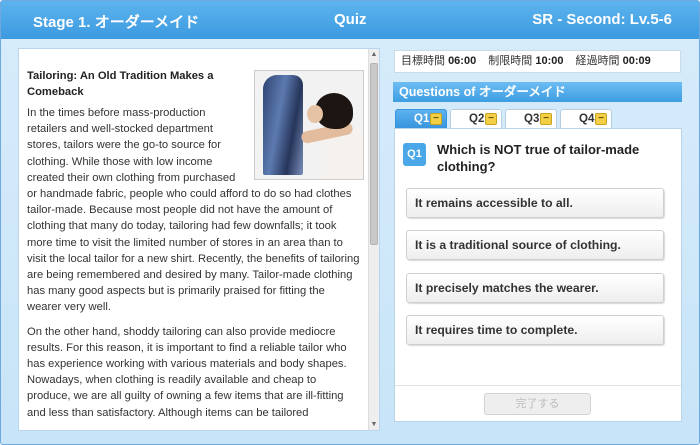  What do you see at coordinates (374, 154) in the screenshot?
I see `scroll-thumb` at bounding box center [374, 154].